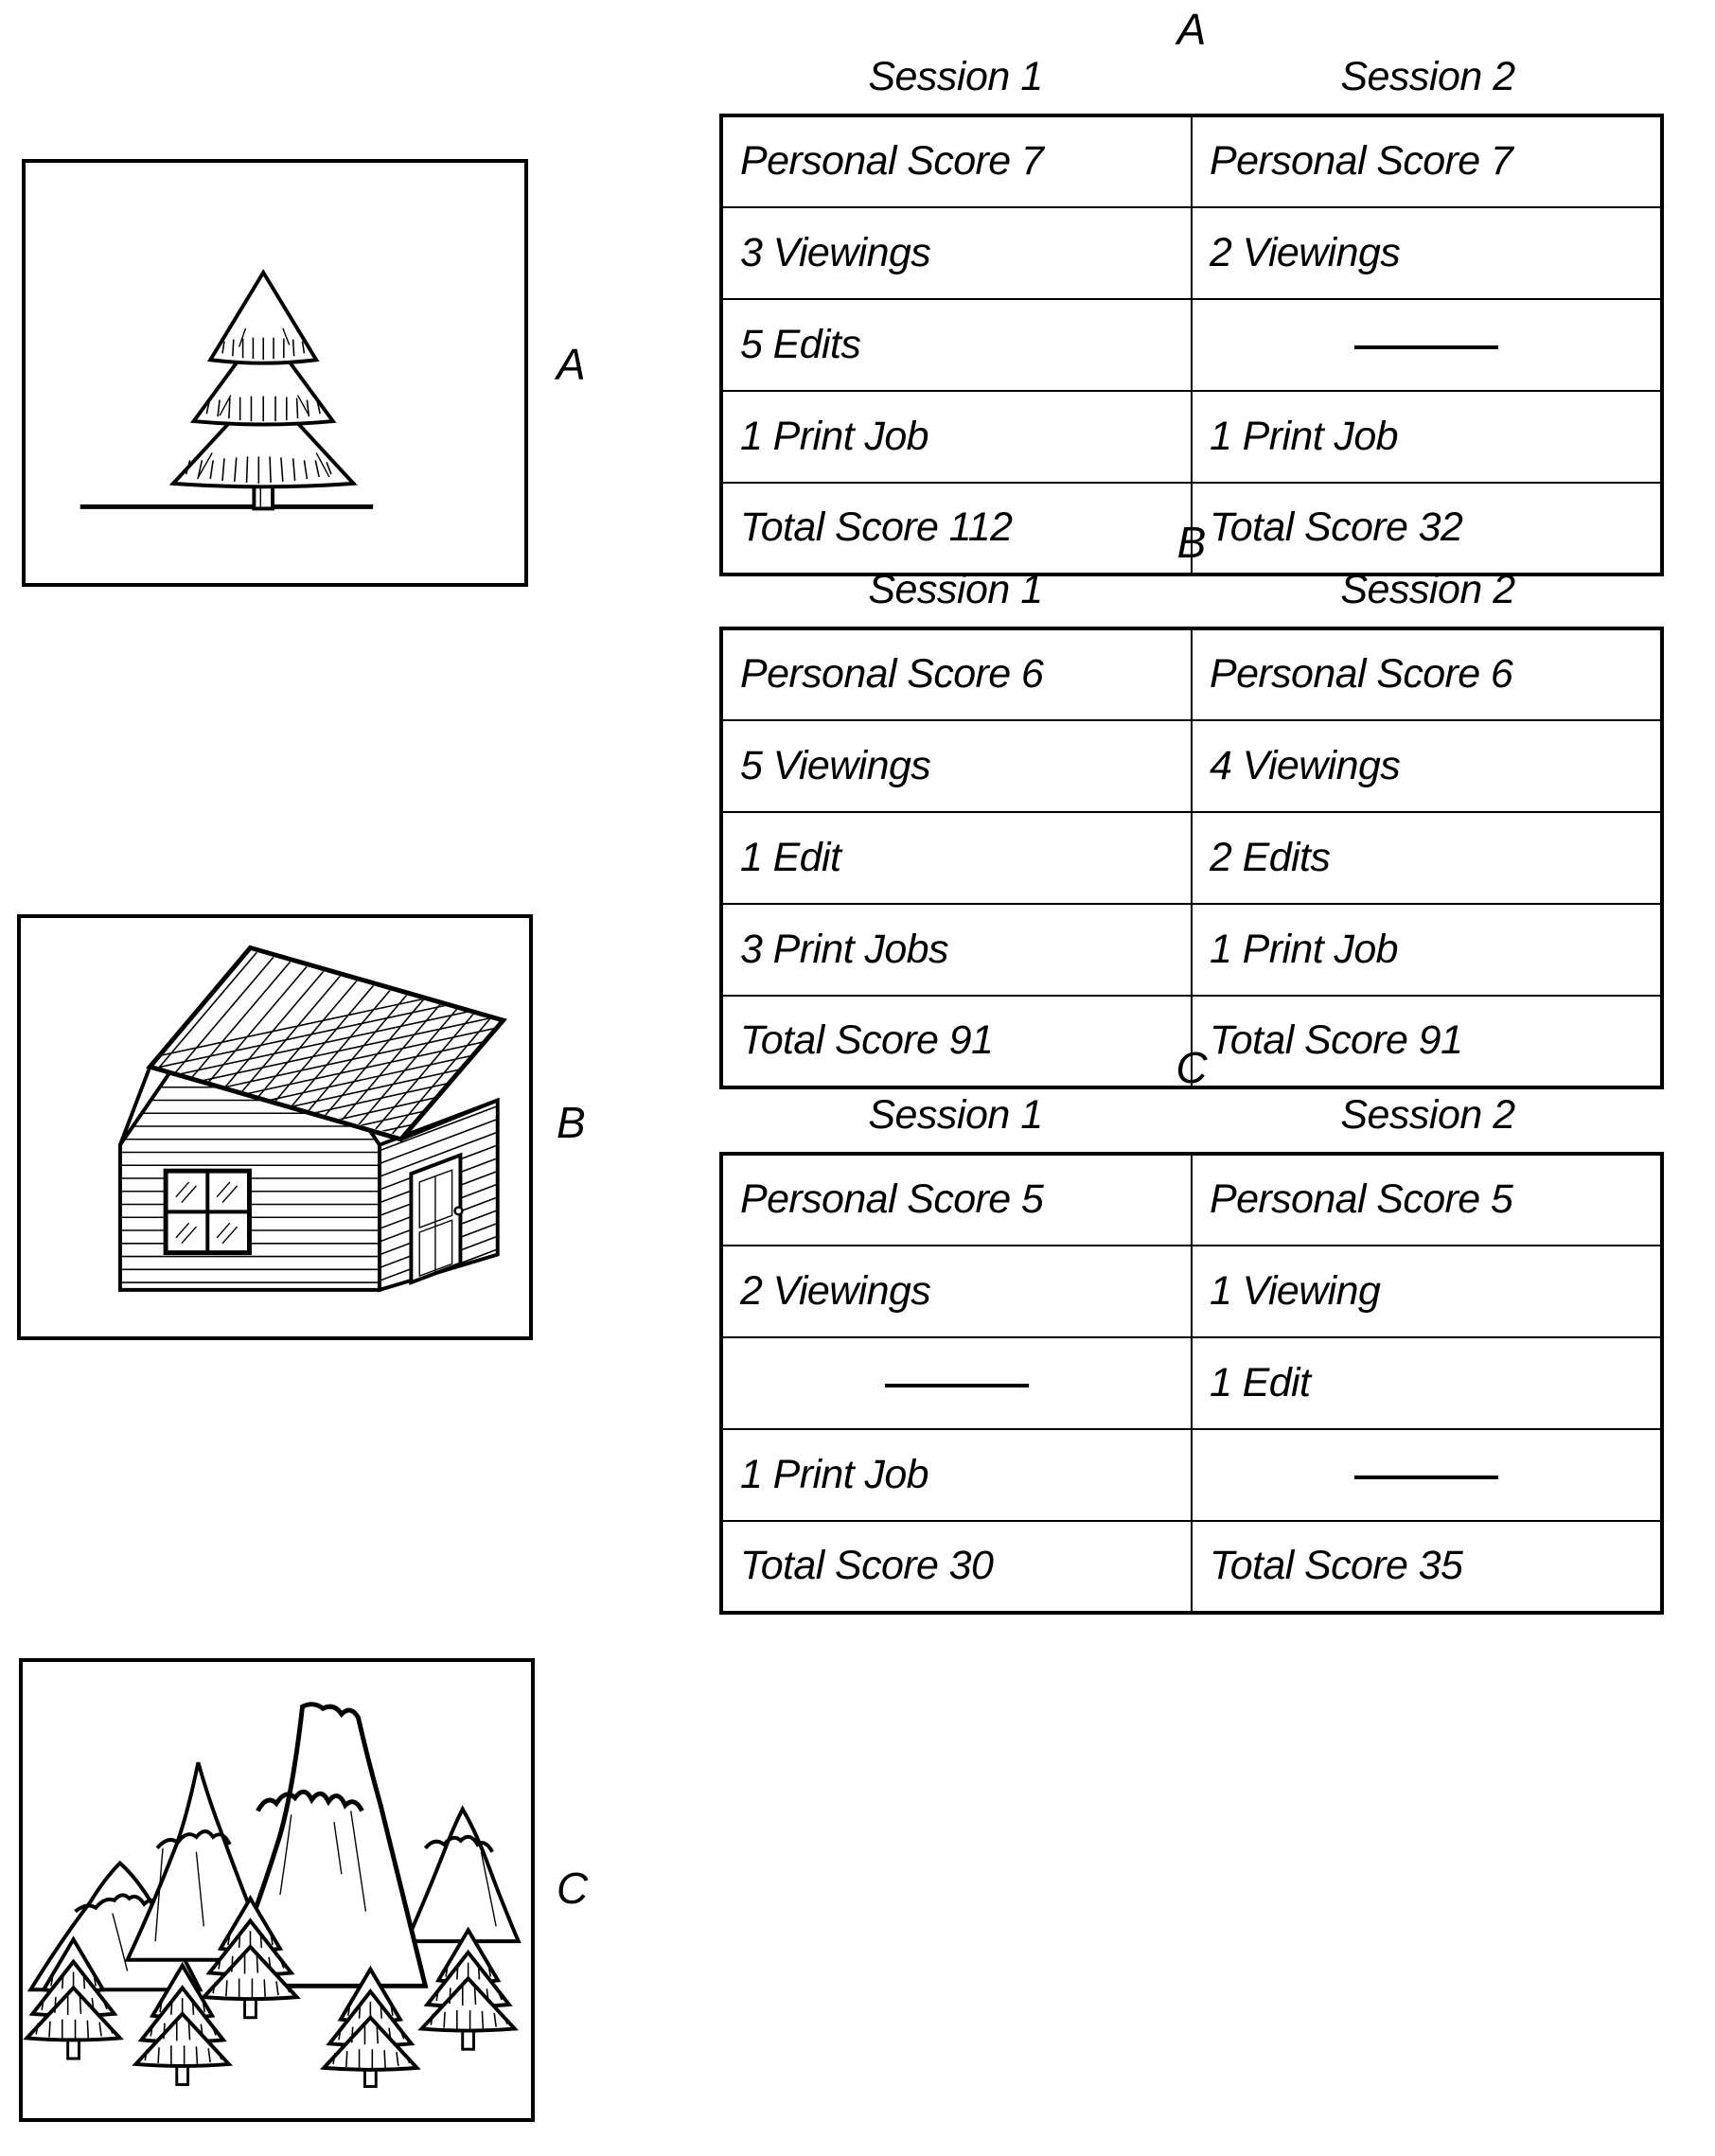 The width and height of the screenshot is (1715, 2156). I want to click on figure-frame-b, so click(275, 1127).